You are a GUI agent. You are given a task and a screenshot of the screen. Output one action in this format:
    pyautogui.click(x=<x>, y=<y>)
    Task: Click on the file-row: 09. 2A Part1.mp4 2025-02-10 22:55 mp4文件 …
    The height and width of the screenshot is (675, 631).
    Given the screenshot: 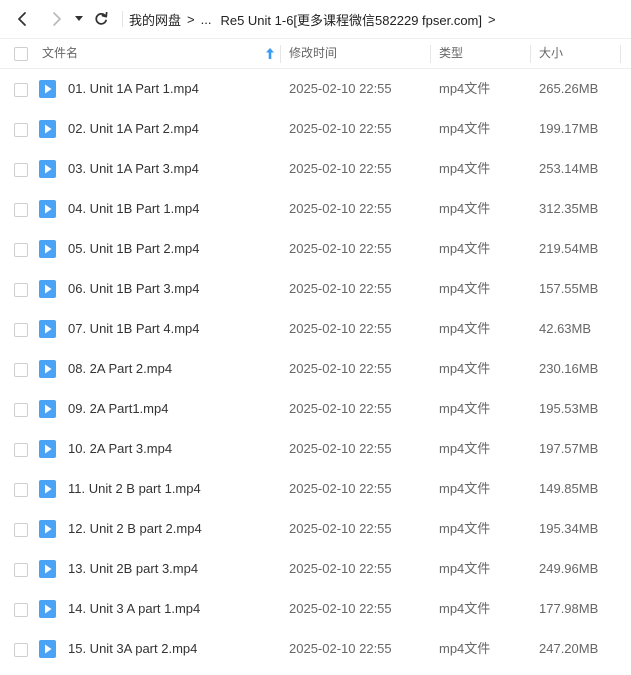 What is the action you would take?
    pyautogui.click(x=315, y=409)
    